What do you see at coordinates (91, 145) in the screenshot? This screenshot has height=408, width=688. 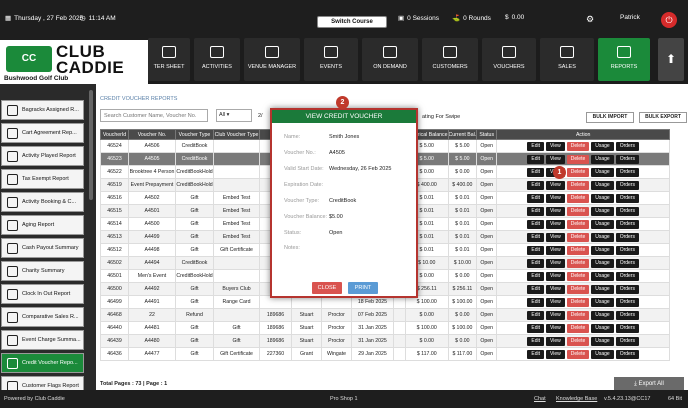 I see `sidebar-scrollbar` at bounding box center [91, 145].